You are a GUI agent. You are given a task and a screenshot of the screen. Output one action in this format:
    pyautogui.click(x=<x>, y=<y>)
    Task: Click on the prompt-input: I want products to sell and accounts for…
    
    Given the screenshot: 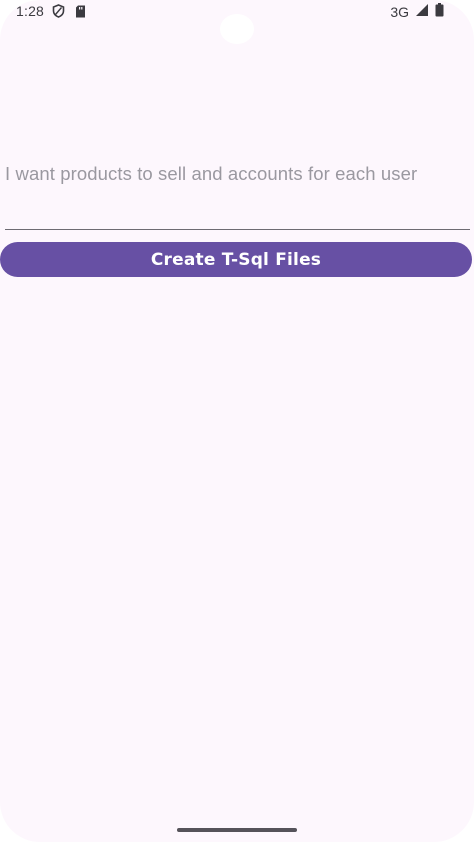 What is the action you would take?
    pyautogui.click(x=236, y=173)
    